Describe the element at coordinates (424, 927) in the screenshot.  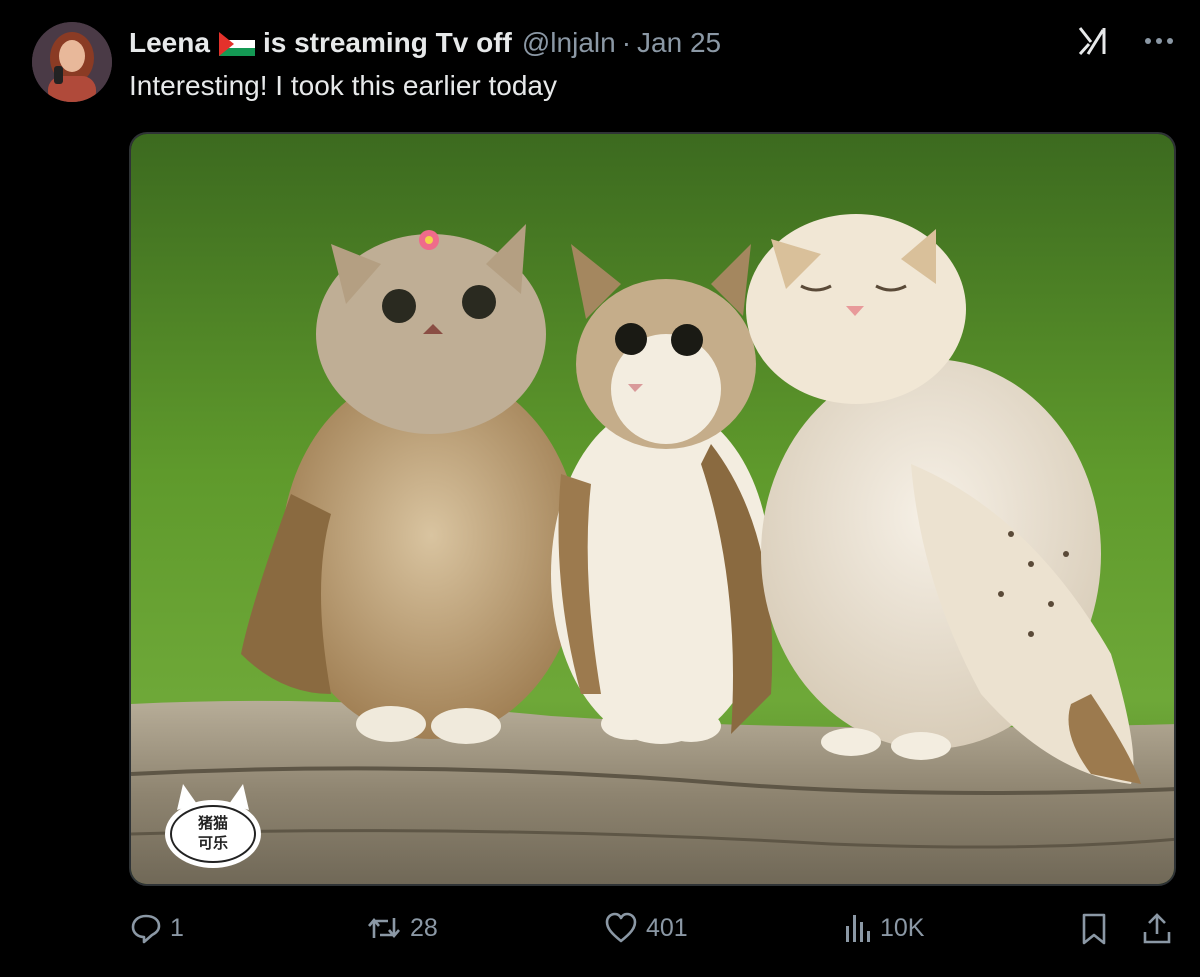
I see `retweet-count: 28` at that location.